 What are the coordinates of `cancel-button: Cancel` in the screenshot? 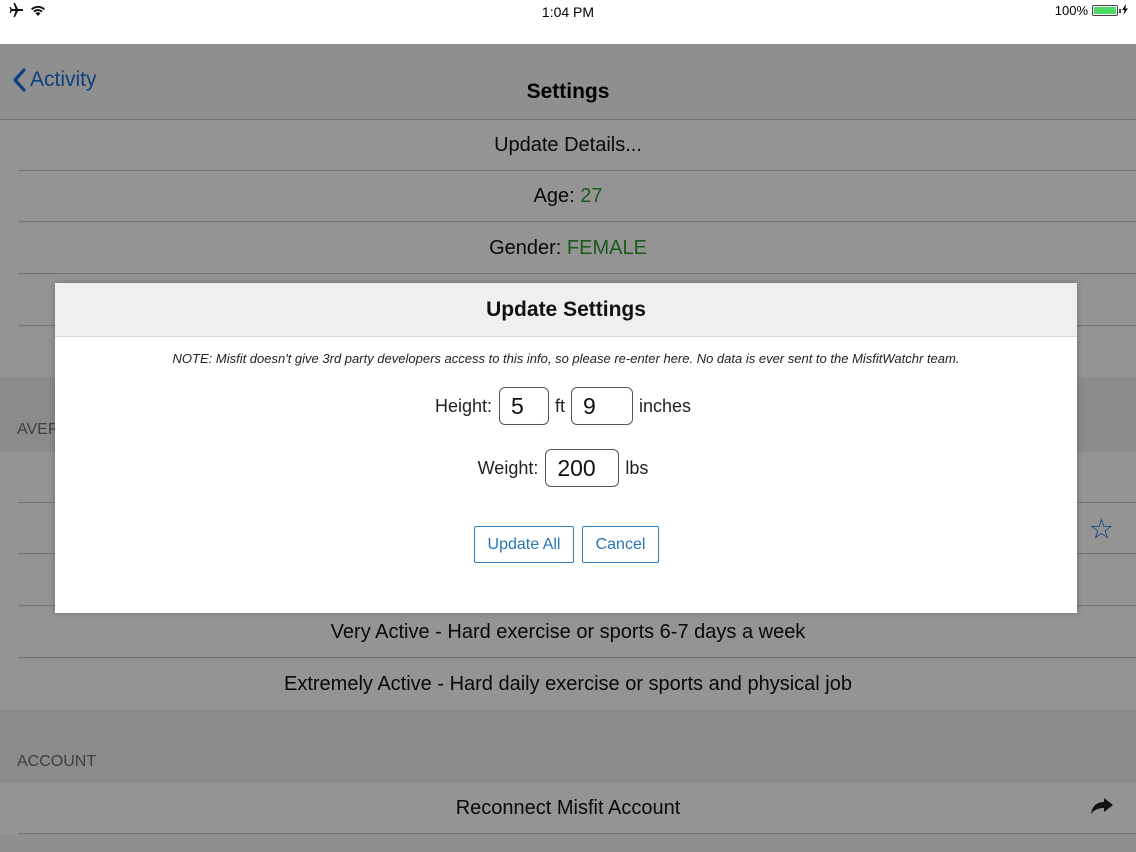 It's located at (620, 544).